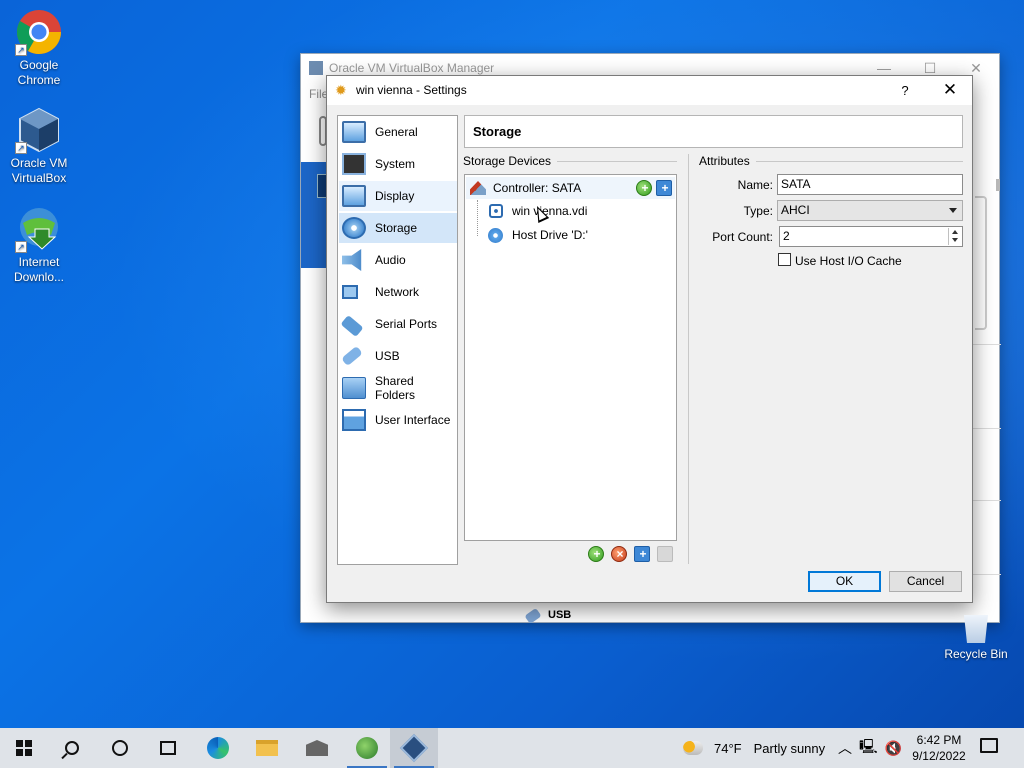 The width and height of the screenshot is (1024, 768). I want to click on mail-icon, so click(317, 748).